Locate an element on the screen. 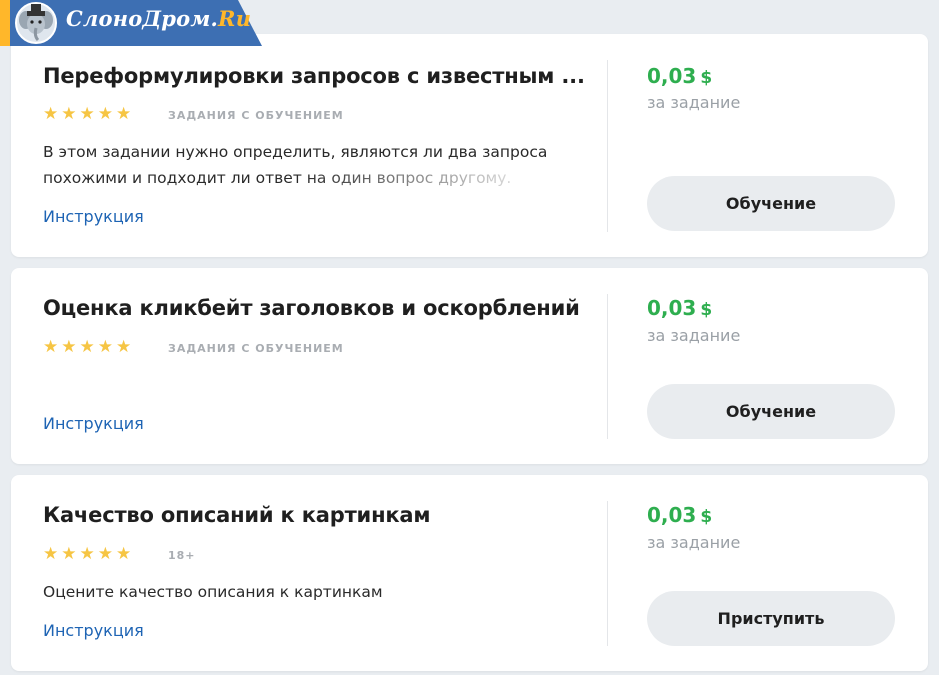 The height and width of the screenshot is (675, 939). task-description-line: Оцените качество описания к картинкам is located at coordinates (213, 592).